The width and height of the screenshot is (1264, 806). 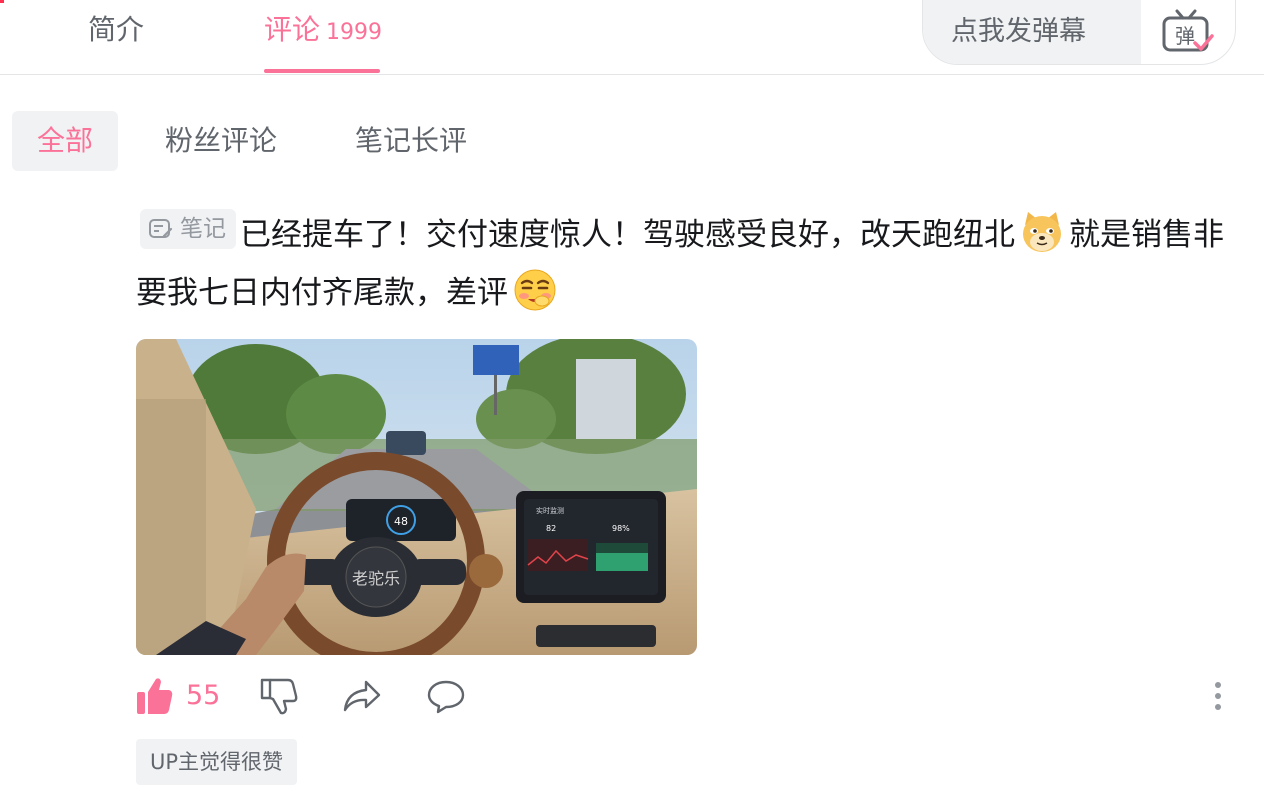 What do you see at coordinates (550, 510) in the screenshot?
I see `photo-screen-title: 实时监测` at bounding box center [550, 510].